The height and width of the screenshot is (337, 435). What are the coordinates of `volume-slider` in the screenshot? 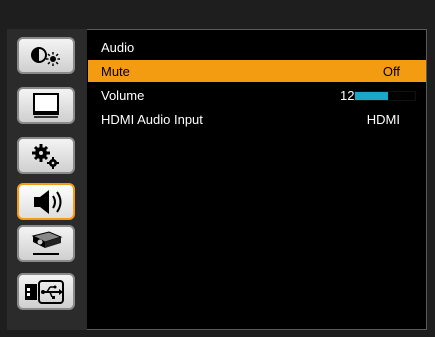 It's located at (385, 96).